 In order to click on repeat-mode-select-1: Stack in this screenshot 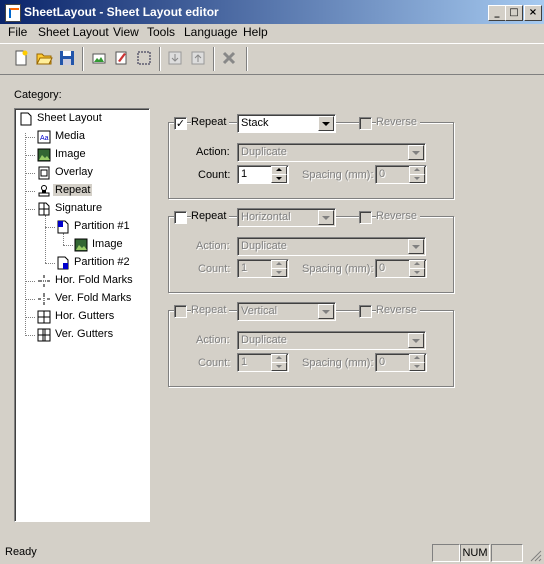, I will do `click(286, 123)`.